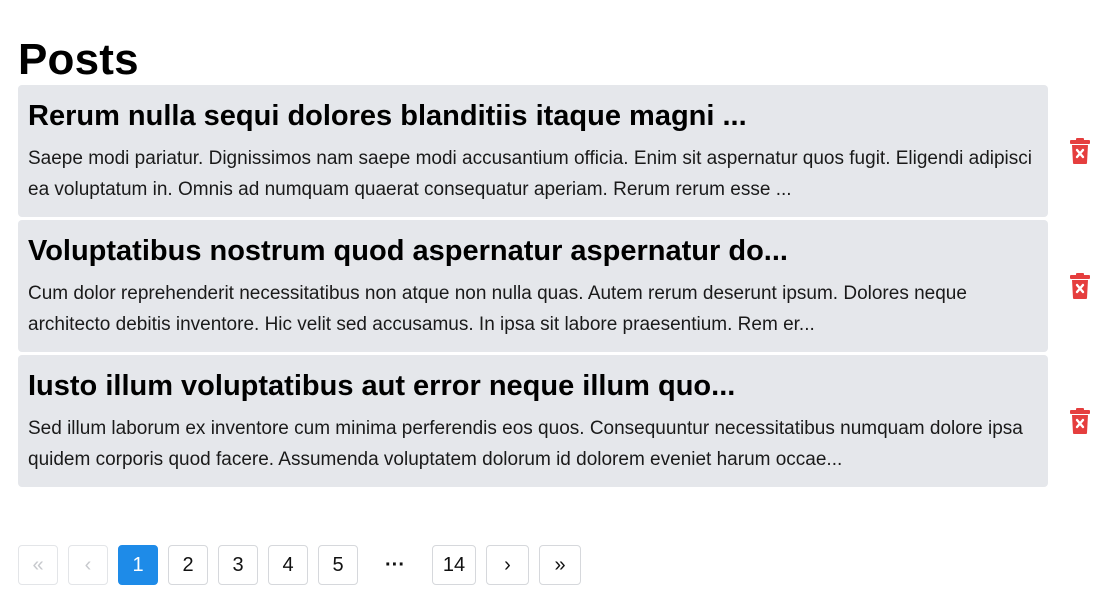 The image size is (1095, 595). What do you see at coordinates (454, 565) in the screenshot?
I see `page-button-last: 14` at bounding box center [454, 565].